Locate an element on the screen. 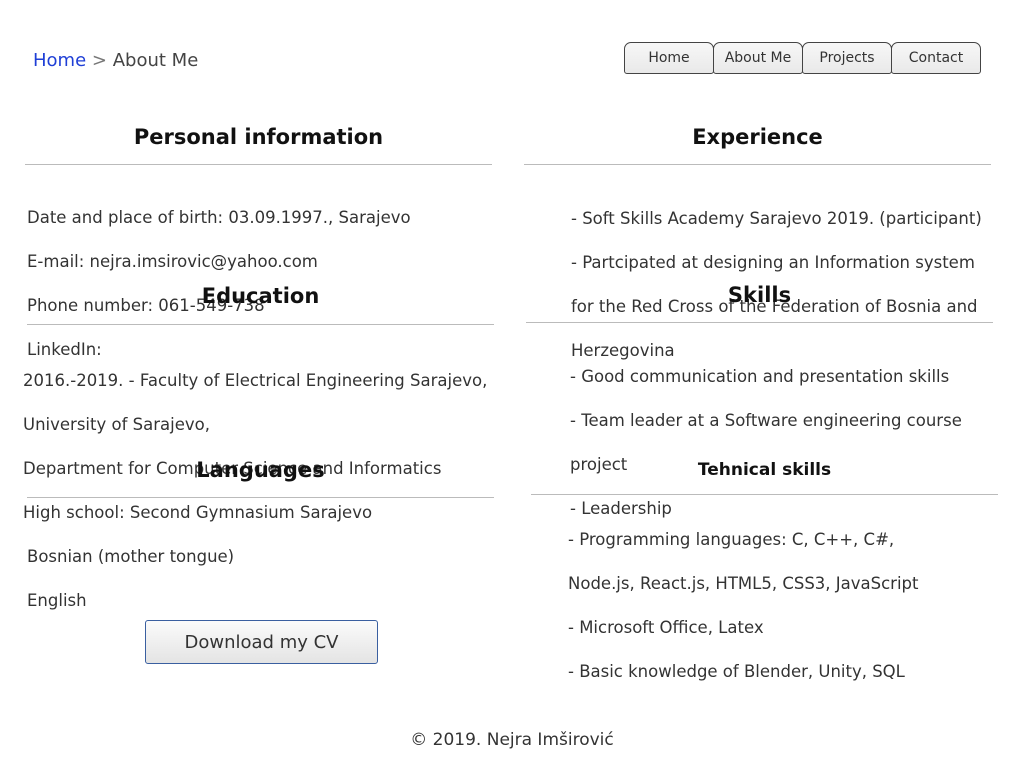 The image size is (1024, 768). technical-divider is located at coordinates (764, 494).